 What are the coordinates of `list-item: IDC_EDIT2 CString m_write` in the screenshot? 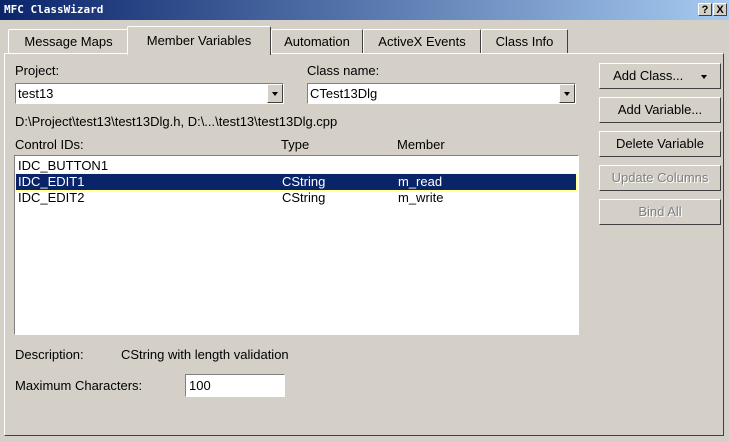 It's located at (296, 198).